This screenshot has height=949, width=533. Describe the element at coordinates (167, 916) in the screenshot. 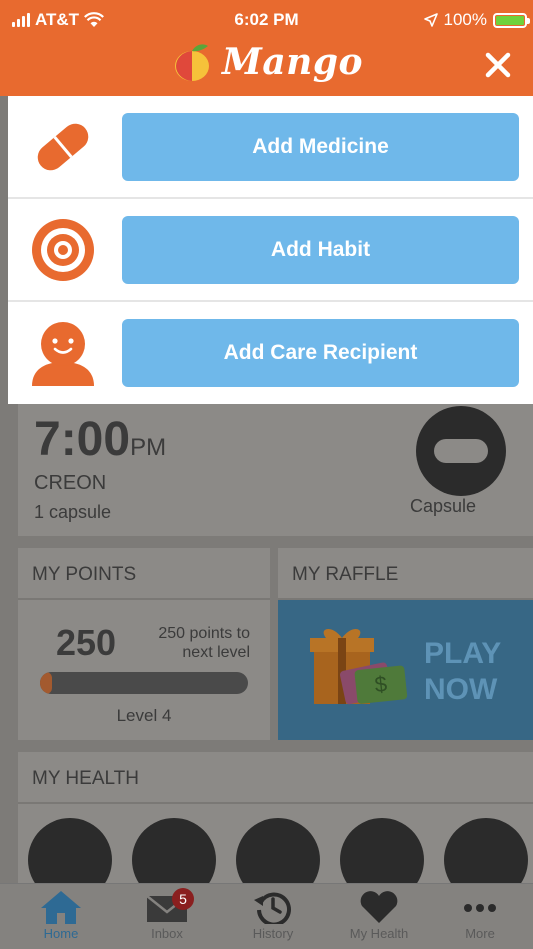

I see `tab-inbox: 5 Inbox` at that location.